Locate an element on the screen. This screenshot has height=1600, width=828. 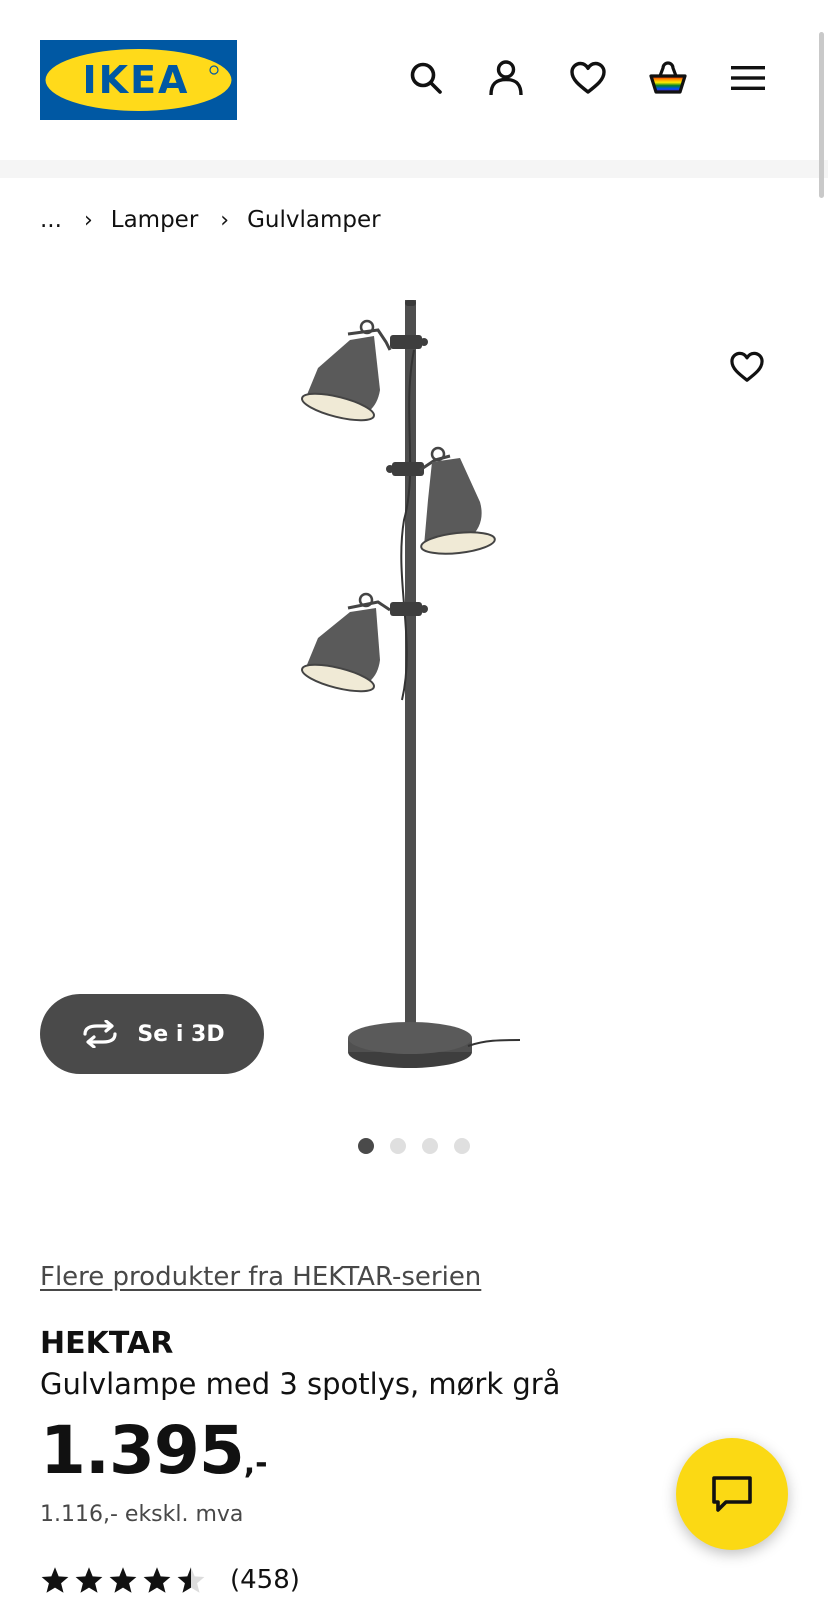
user-icon is located at coordinates (506, 78).